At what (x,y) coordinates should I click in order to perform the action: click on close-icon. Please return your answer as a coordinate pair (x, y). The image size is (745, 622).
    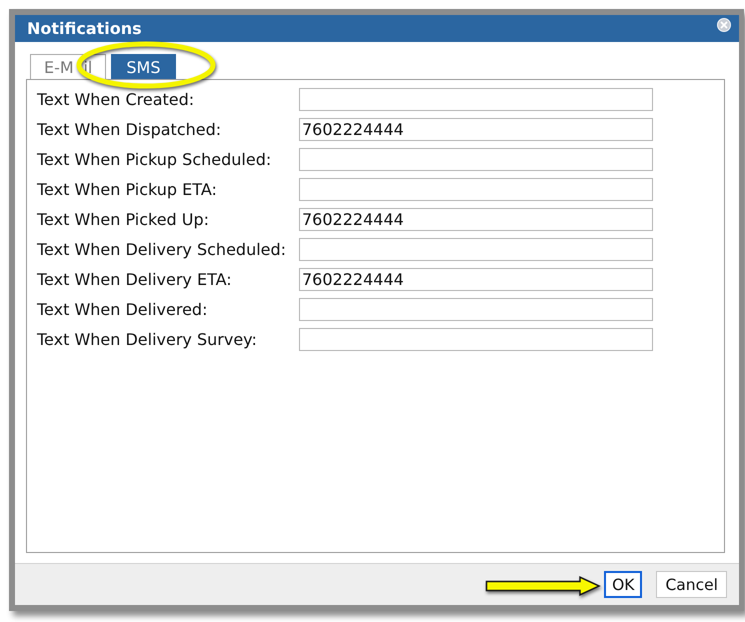
    Looking at the image, I should click on (724, 25).